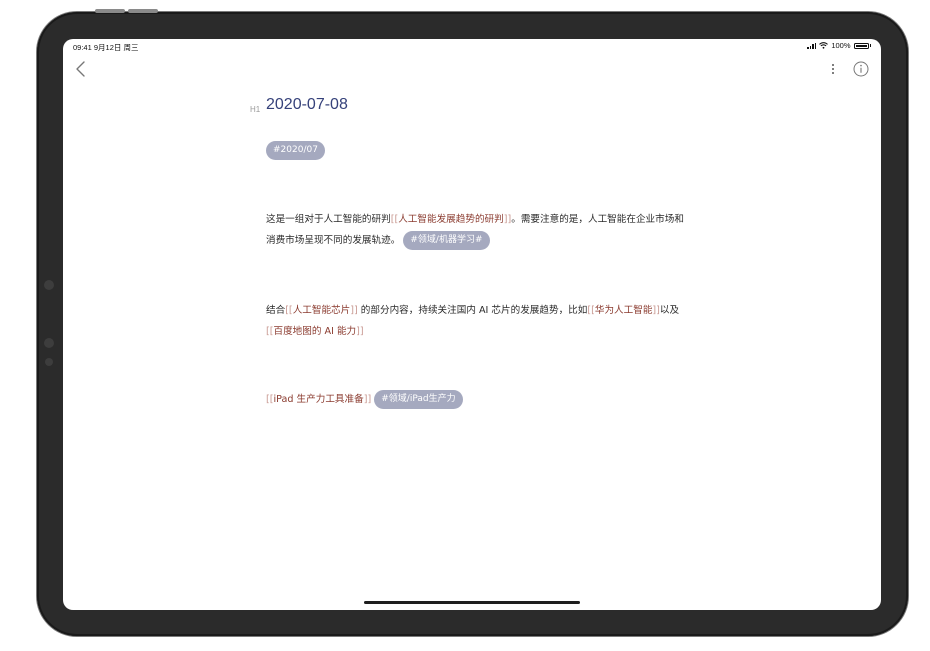  What do you see at coordinates (307, 105) in the screenshot?
I see `page-title: 2020-07-08` at bounding box center [307, 105].